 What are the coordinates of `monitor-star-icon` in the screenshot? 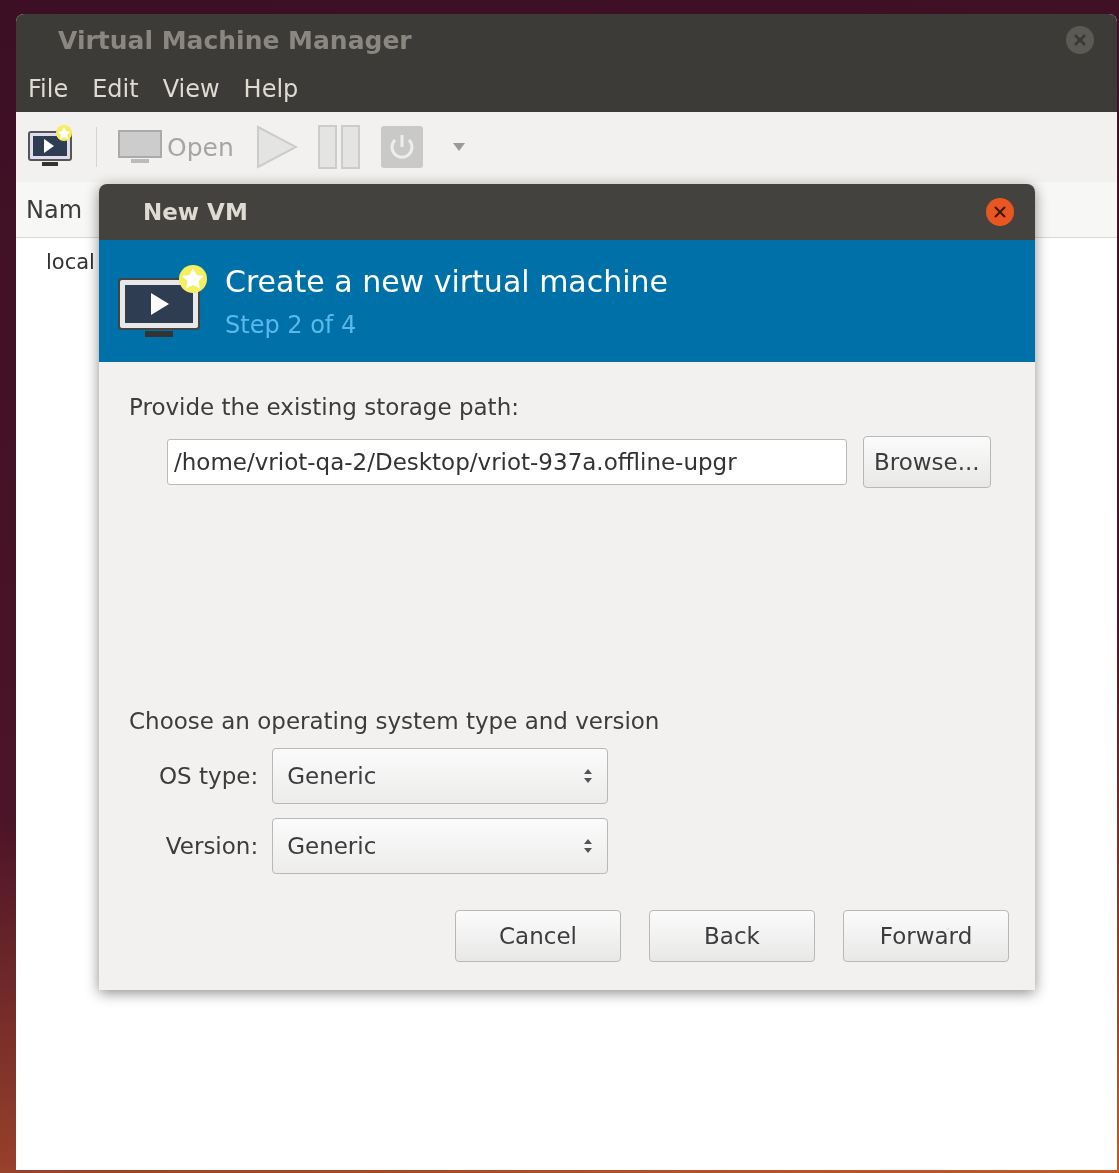 It's located at (163, 301).